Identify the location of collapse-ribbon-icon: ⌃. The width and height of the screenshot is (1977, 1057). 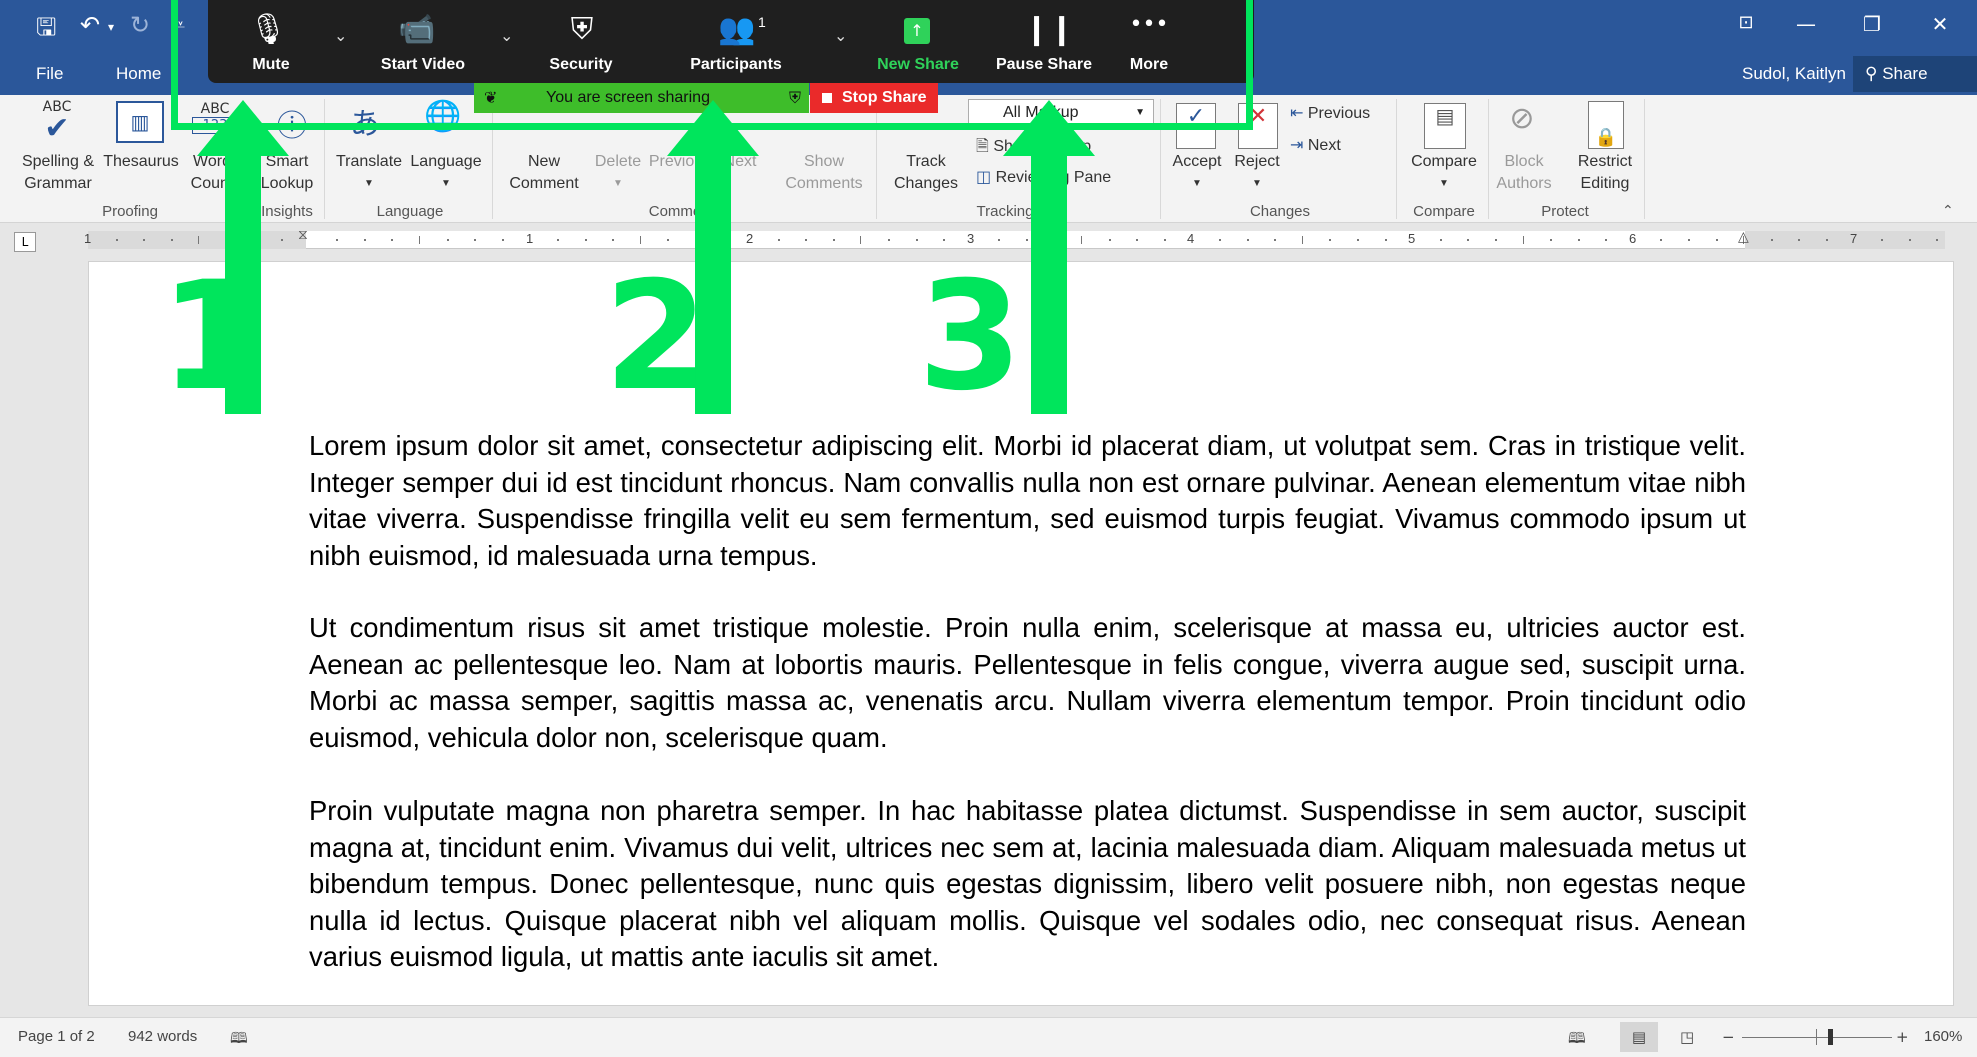
(1948, 211).